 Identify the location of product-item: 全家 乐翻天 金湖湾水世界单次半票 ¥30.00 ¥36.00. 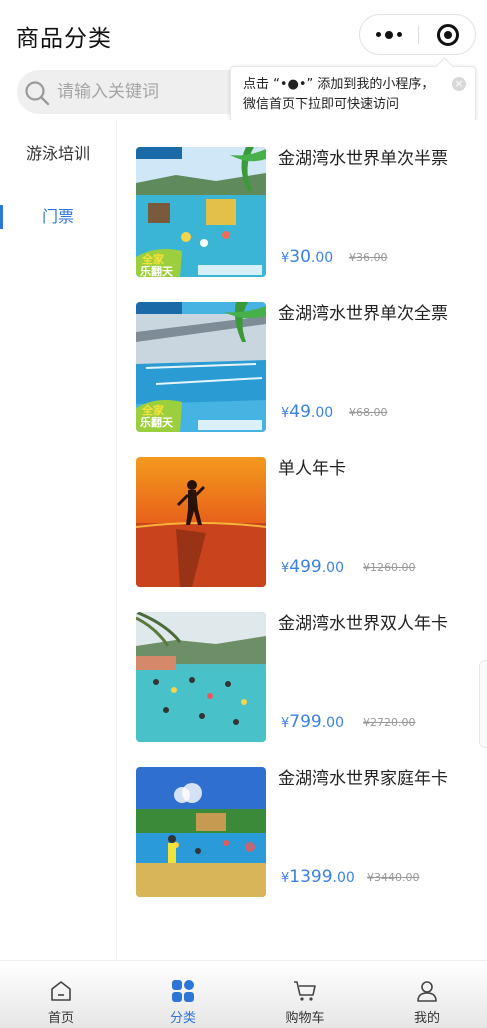
(306, 212).